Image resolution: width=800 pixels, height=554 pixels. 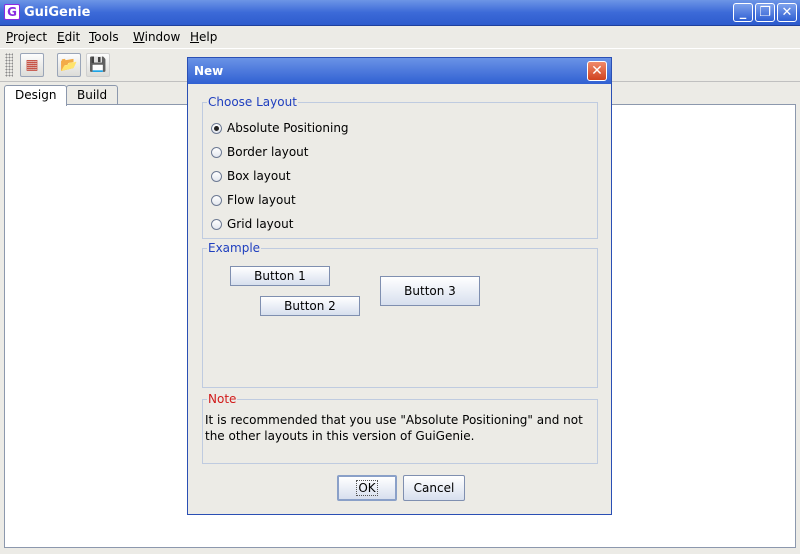 I want to click on example-group: Example Button 1 Button 2 Button 3, so click(x=400, y=314).